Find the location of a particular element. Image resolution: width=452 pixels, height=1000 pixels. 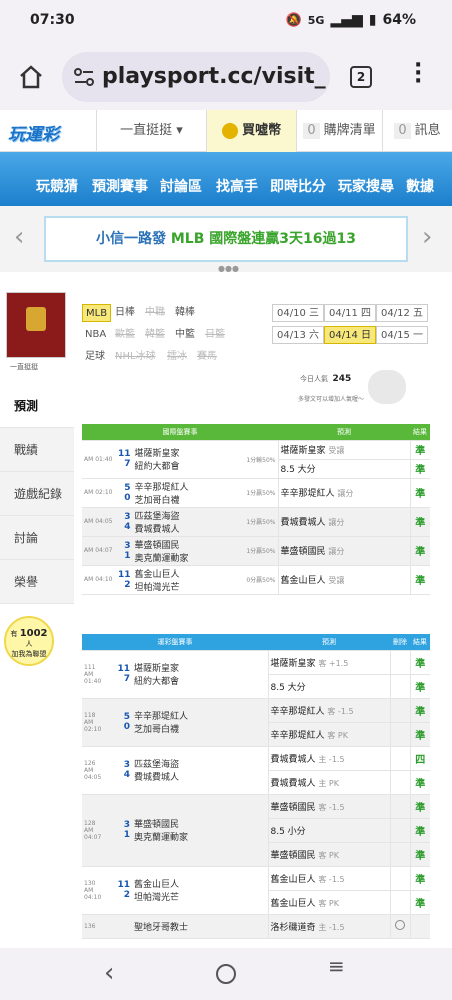

result-cell is located at coordinates (419, 926).